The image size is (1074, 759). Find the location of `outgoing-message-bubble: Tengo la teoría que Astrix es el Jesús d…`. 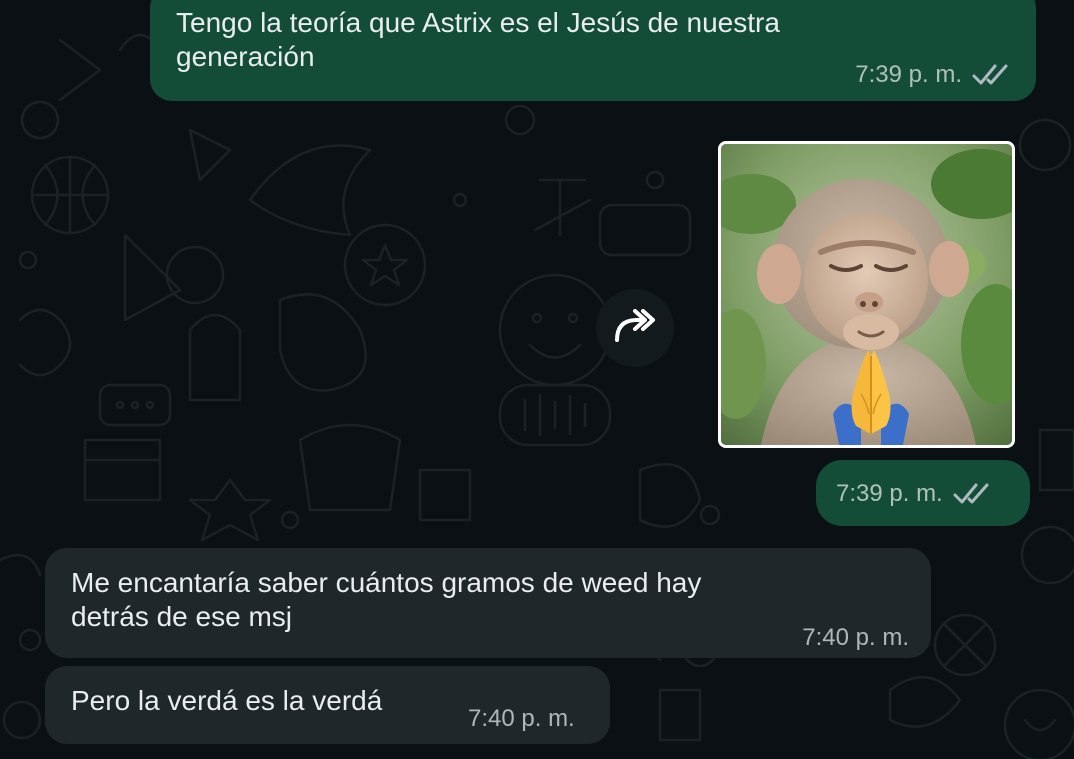

outgoing-message-bubble: Tengo la teoría que Astrix es el Jesús d… is located at coordinates (593, 50).